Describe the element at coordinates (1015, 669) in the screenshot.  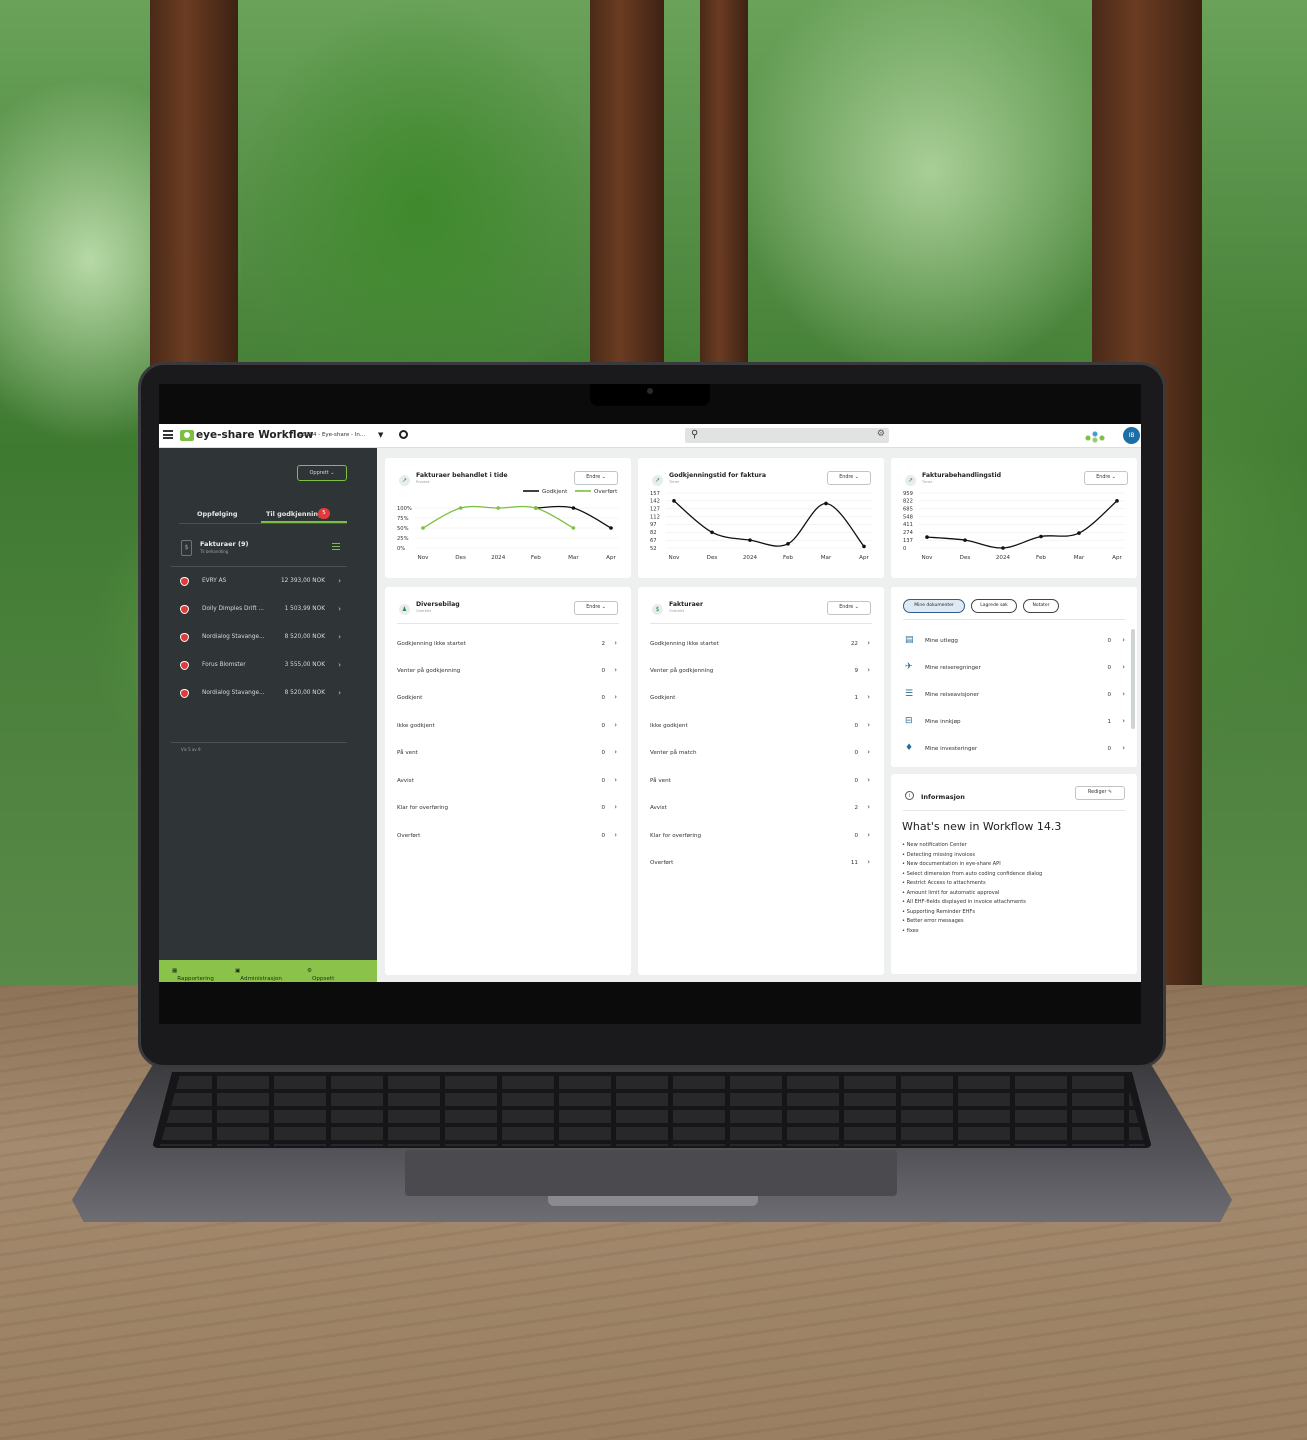
I see `my-documents-row: ✈ Mine reiseregninger 0 ›` at that location.